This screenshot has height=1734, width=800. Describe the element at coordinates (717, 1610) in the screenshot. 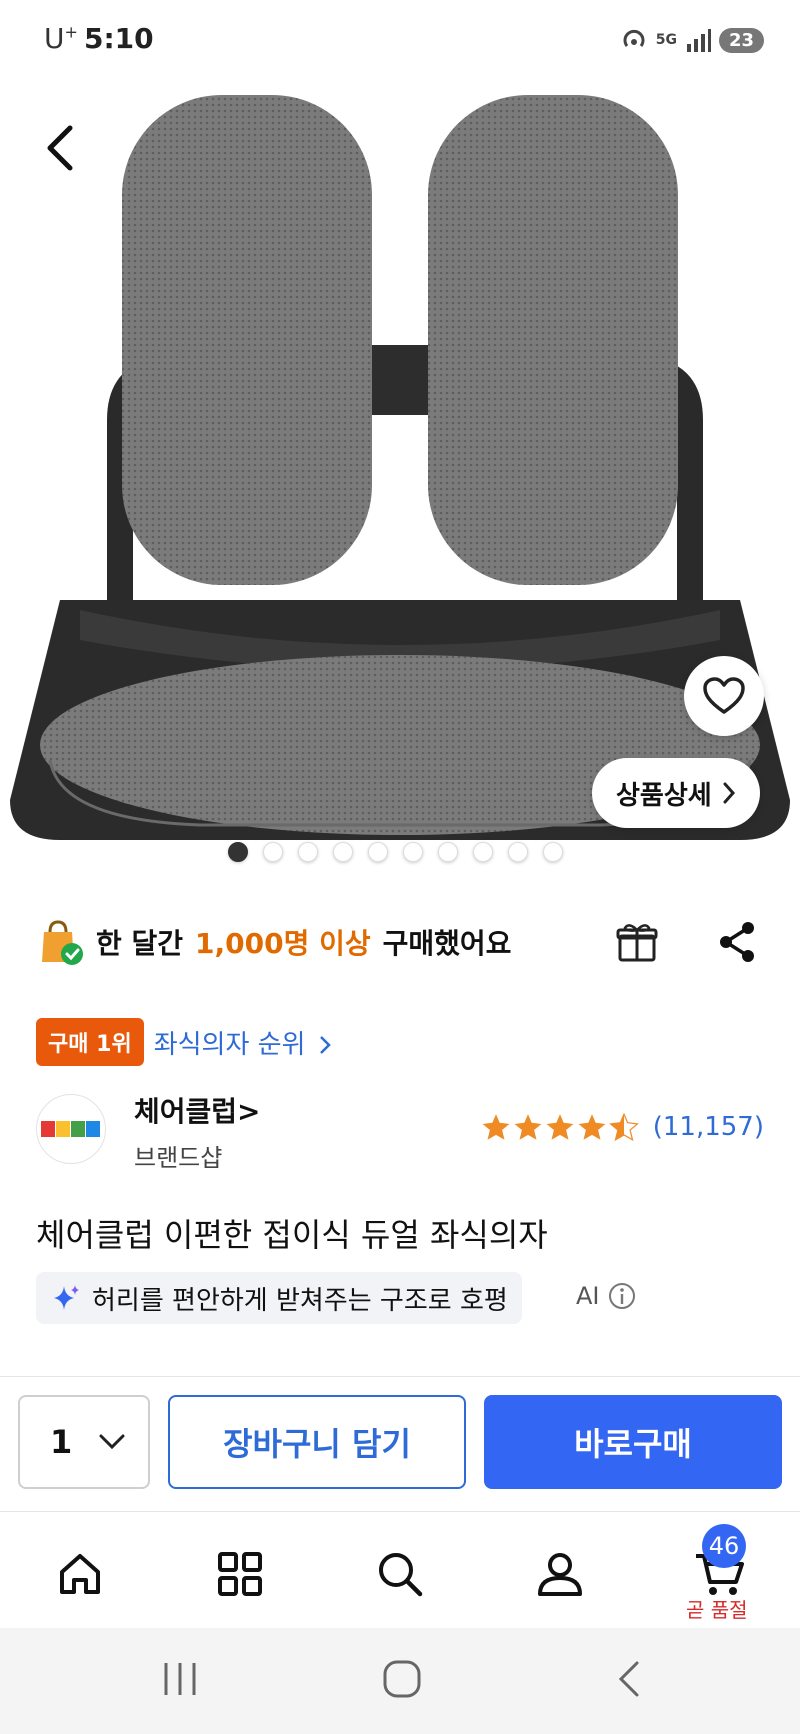

I see `cart-soldout-notice: 곧 품절` at that location.